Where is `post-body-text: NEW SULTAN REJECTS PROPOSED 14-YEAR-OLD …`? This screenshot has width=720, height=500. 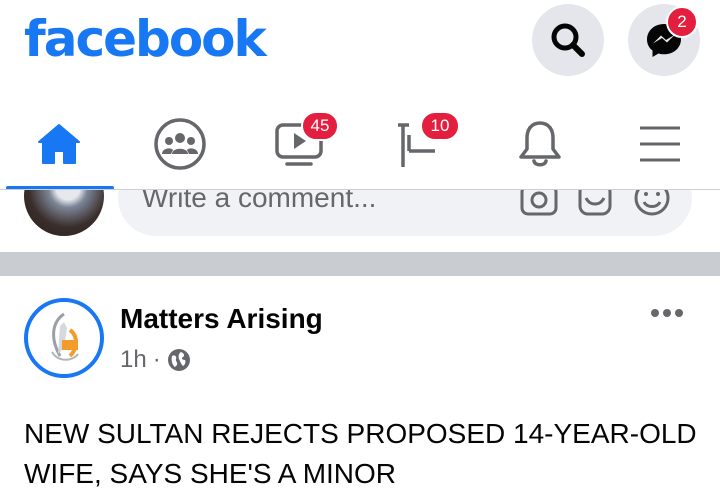 post-body-text: NEW SULTAN REJECTS PROPOSED 14-YEAR-OLD … is located at coordinates (360, 453).